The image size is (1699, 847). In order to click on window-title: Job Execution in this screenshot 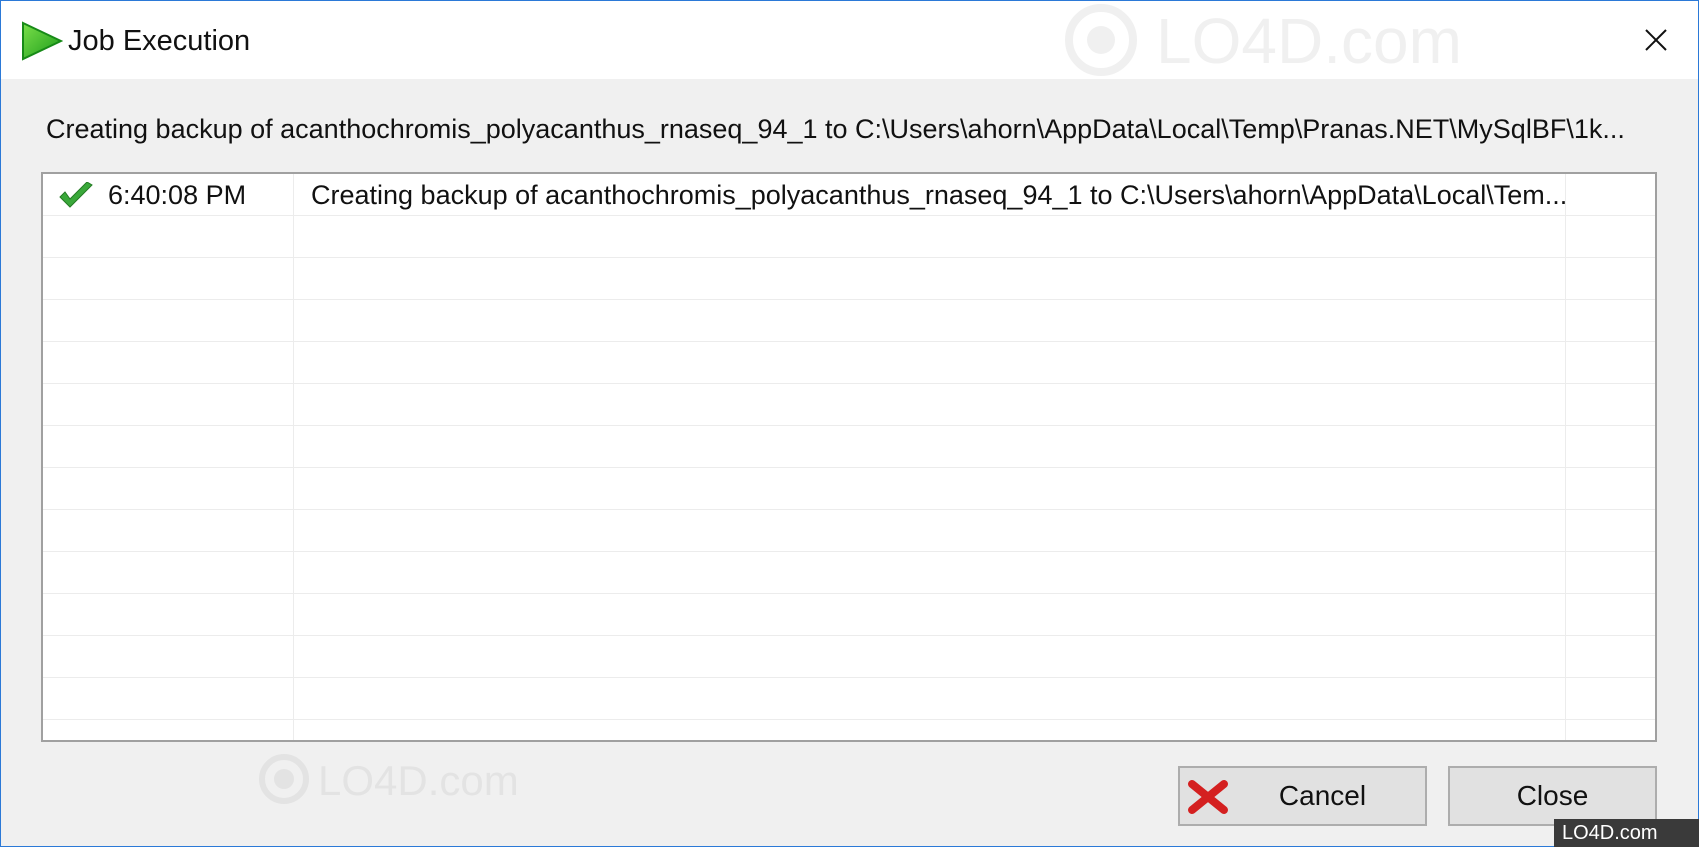, I will do `click(159, 41)`.